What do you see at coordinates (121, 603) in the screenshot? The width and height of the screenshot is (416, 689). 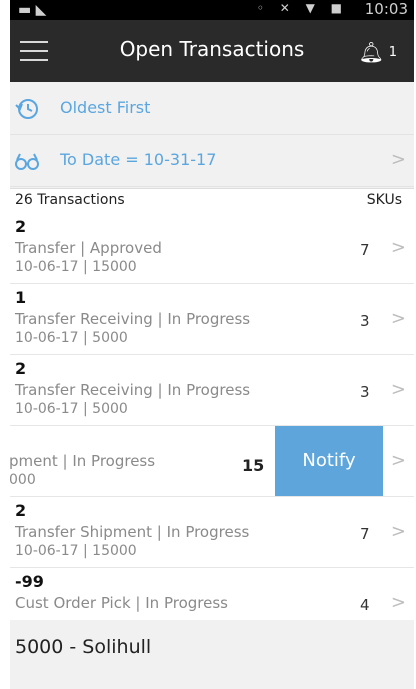 I see `transaction-type: Cust Order Pick | In Progress` at bounding box center [121, 603].